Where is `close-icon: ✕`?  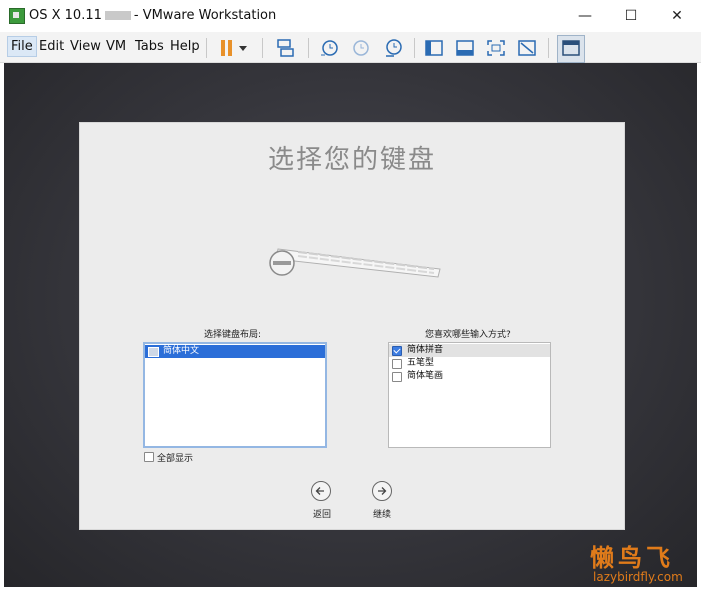 close-icon: ✕ is located at coordinates (677, 16).